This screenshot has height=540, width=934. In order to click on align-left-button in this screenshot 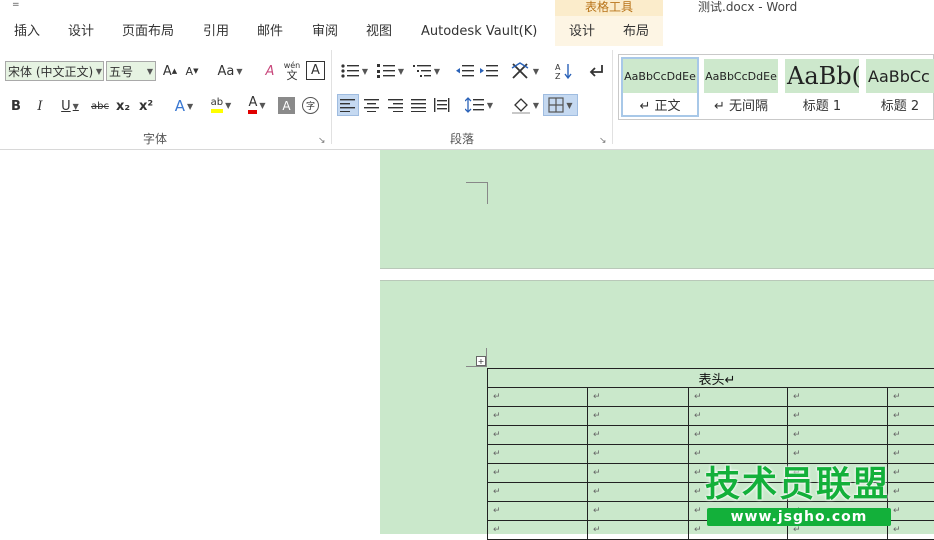, I will do `click(348, 105)`.